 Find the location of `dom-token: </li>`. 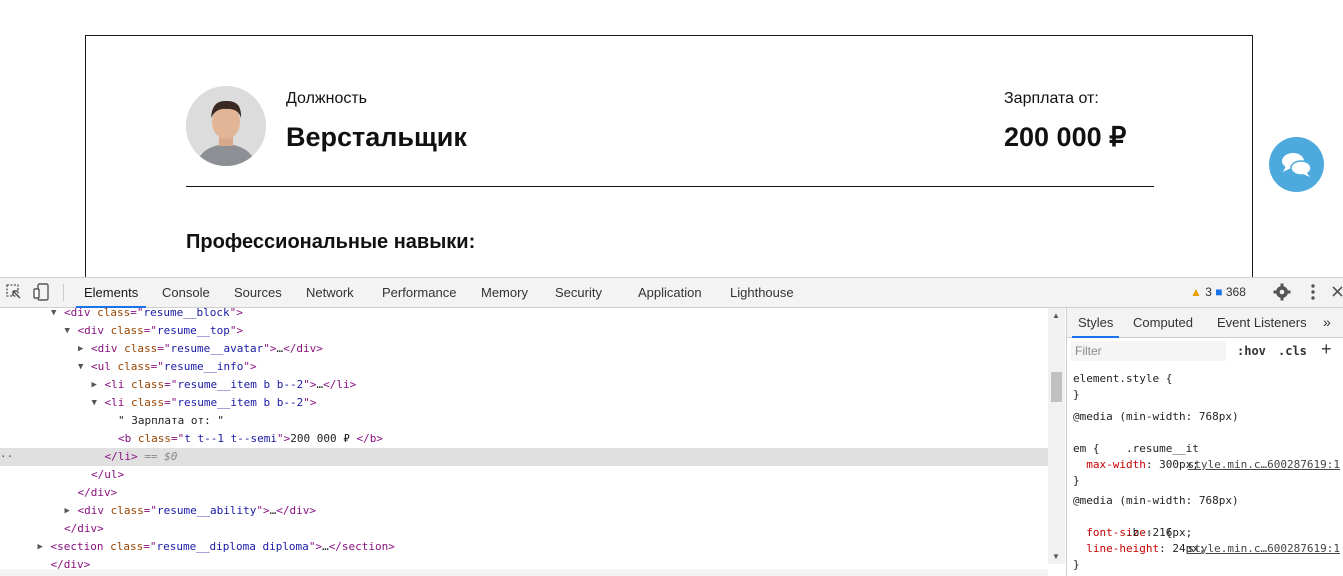

dom-token: </li> is located at coordinates (121, 456).